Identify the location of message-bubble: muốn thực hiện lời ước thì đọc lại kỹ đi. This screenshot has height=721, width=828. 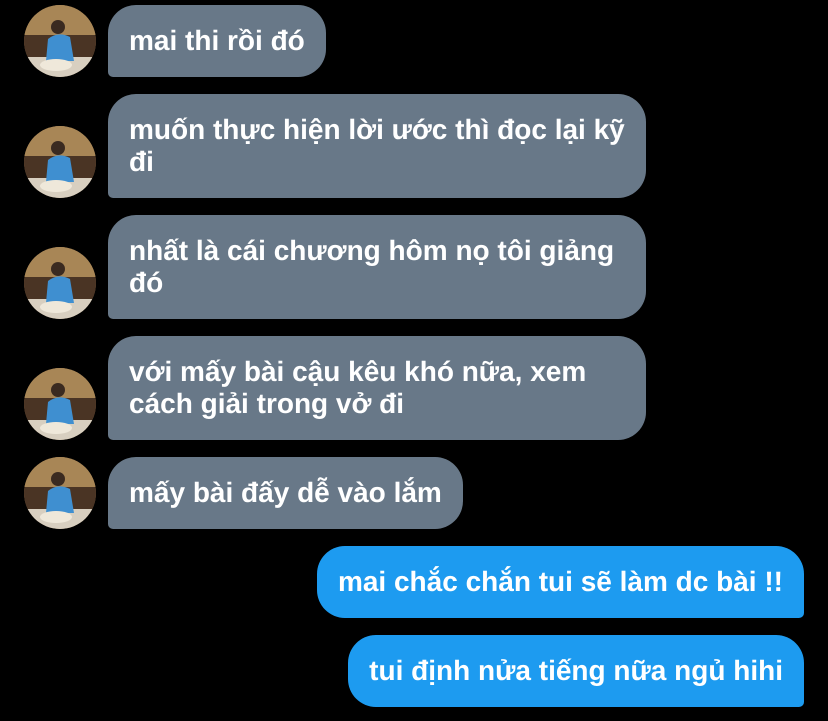
(377, 146).